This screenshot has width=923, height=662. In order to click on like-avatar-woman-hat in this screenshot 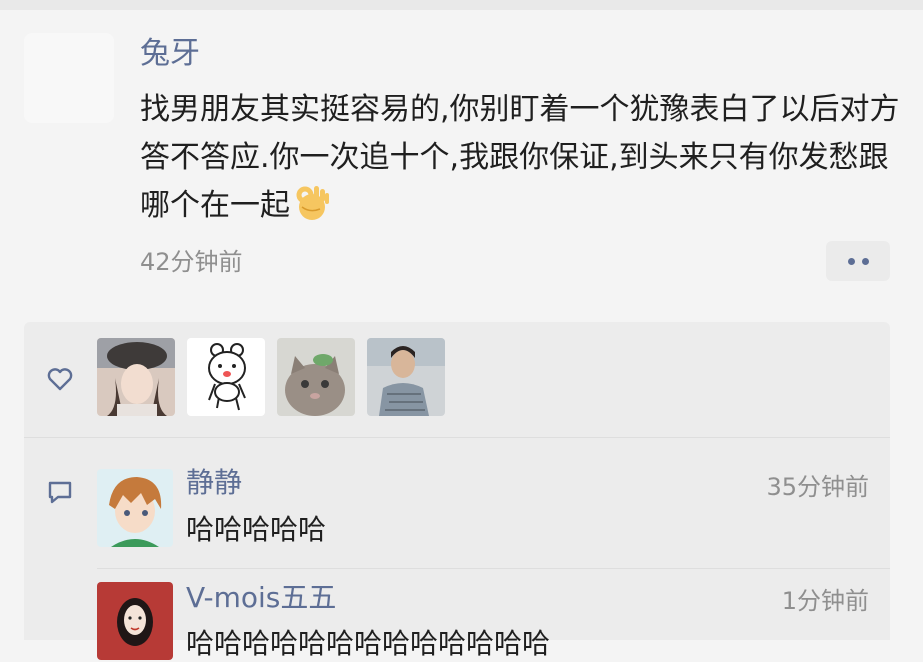, I will do `click(136, 377)`.